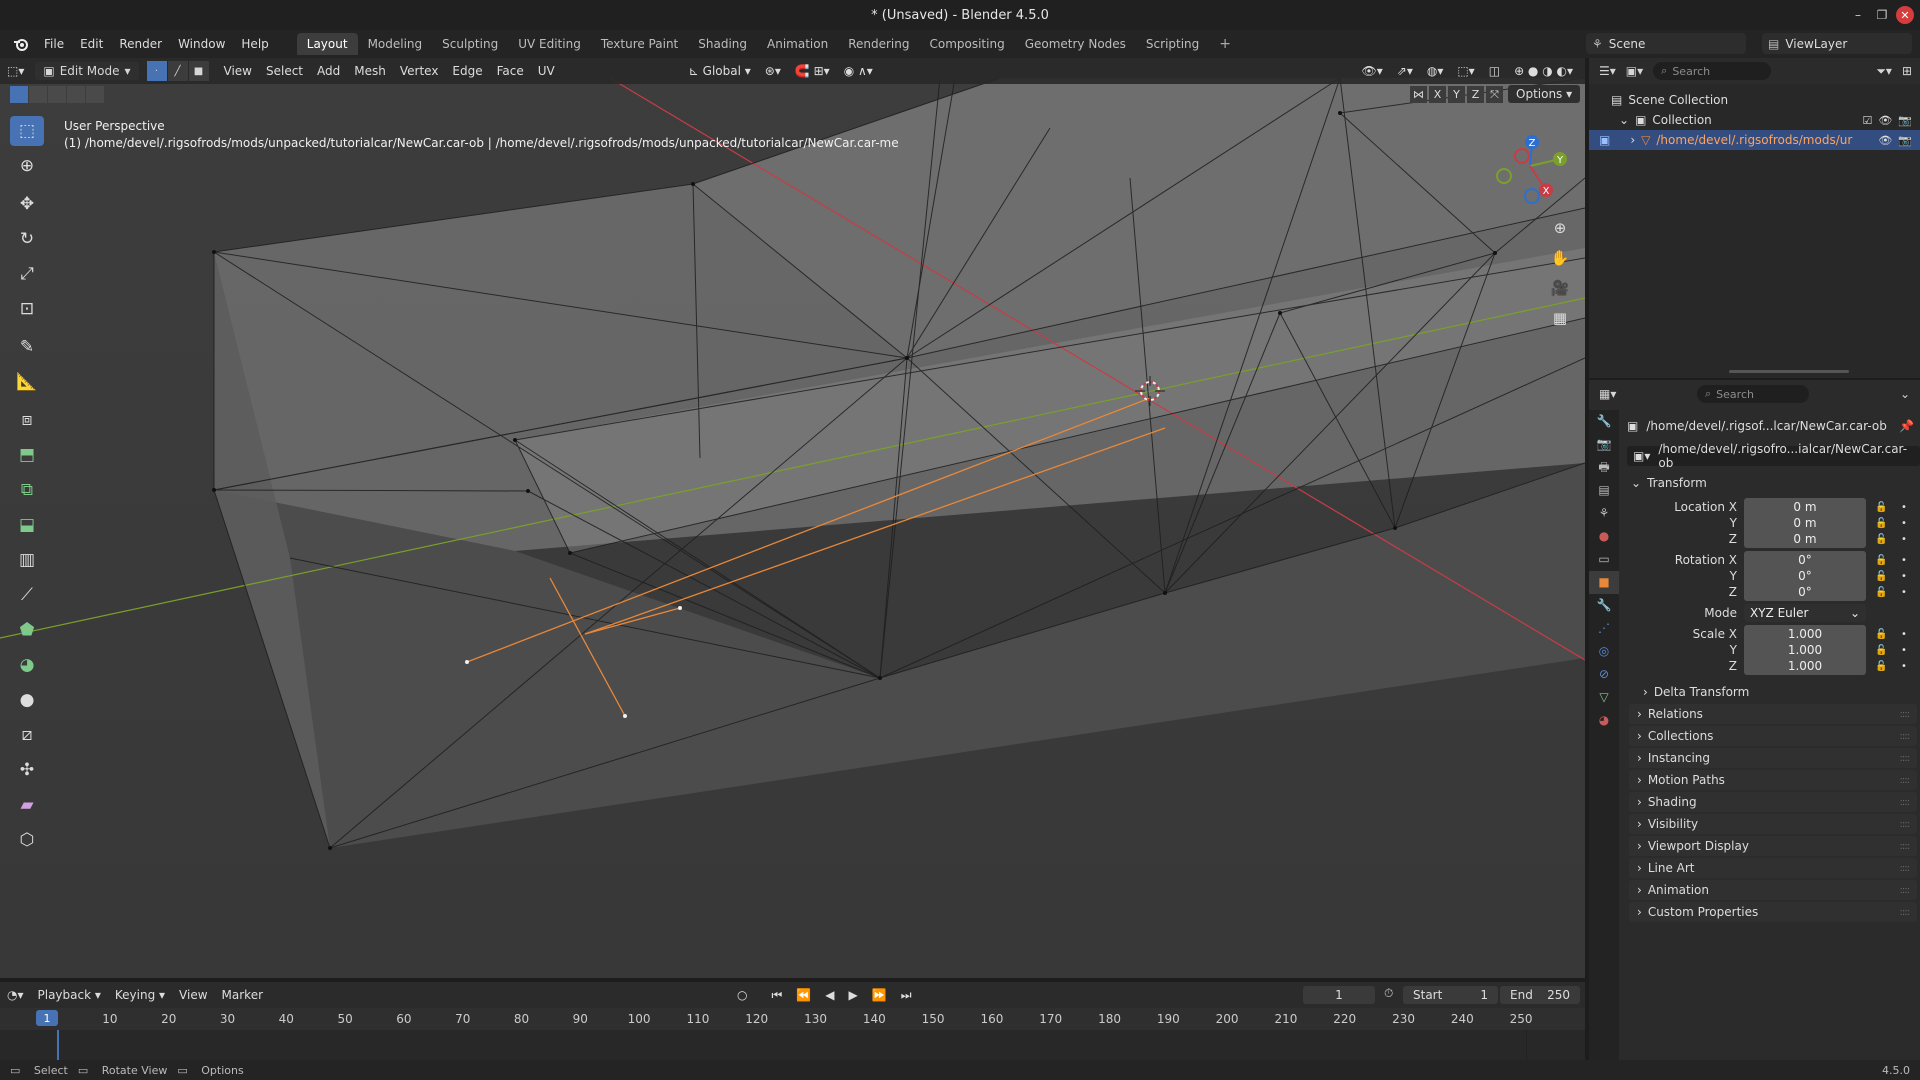 Image resolution: width=1920 pixels, height=1080 pixels. I want to click on rotation-mode-dropdown: XYZ Euler ⌄, so click(1805, 613).